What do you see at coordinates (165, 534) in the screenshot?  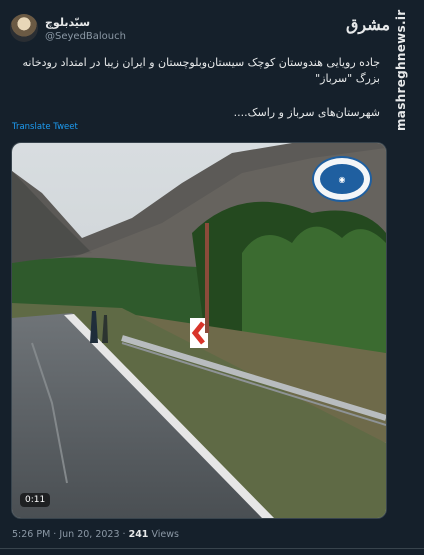 I see `views-label: Views` at bounding box center [165, 534].